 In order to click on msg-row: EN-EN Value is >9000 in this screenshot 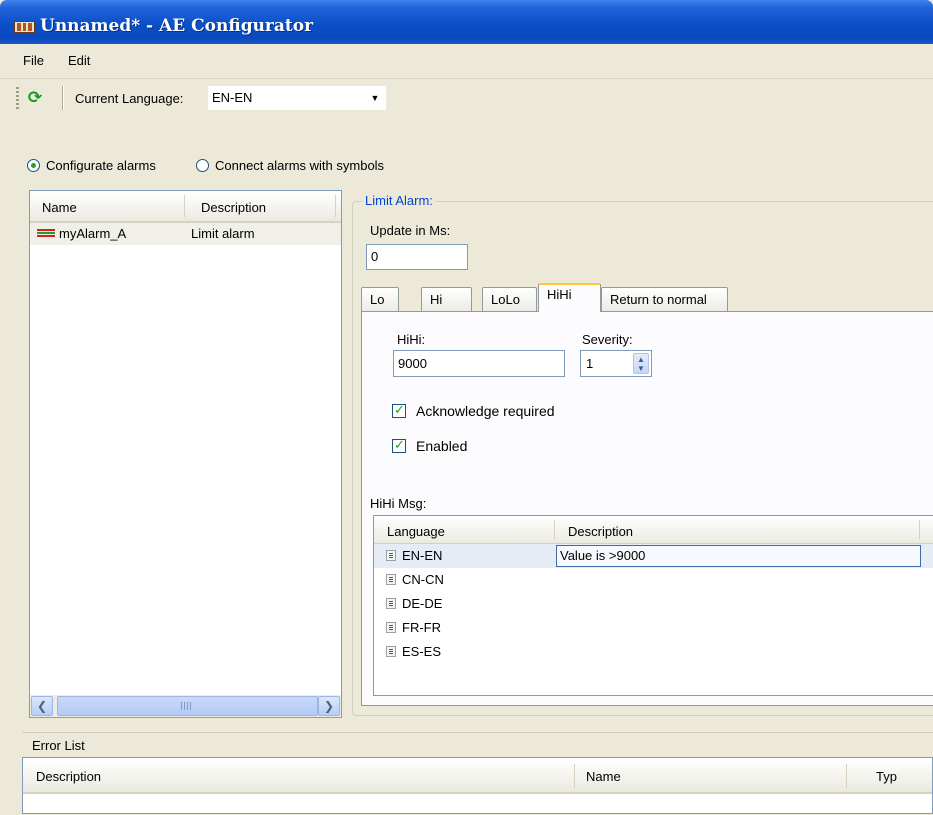, I will do `click(653, 556)`.